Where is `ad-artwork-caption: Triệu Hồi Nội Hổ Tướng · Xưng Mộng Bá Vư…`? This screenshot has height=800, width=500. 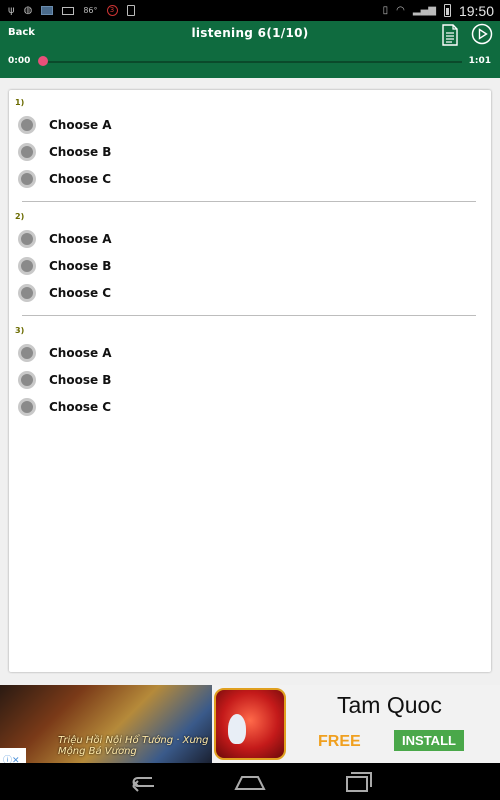
ad-artwork-caption: Triệu Hồi Nội Hổ Tướng · Xưng Mộng Bá Vư… is located at coordinates (133, 746).